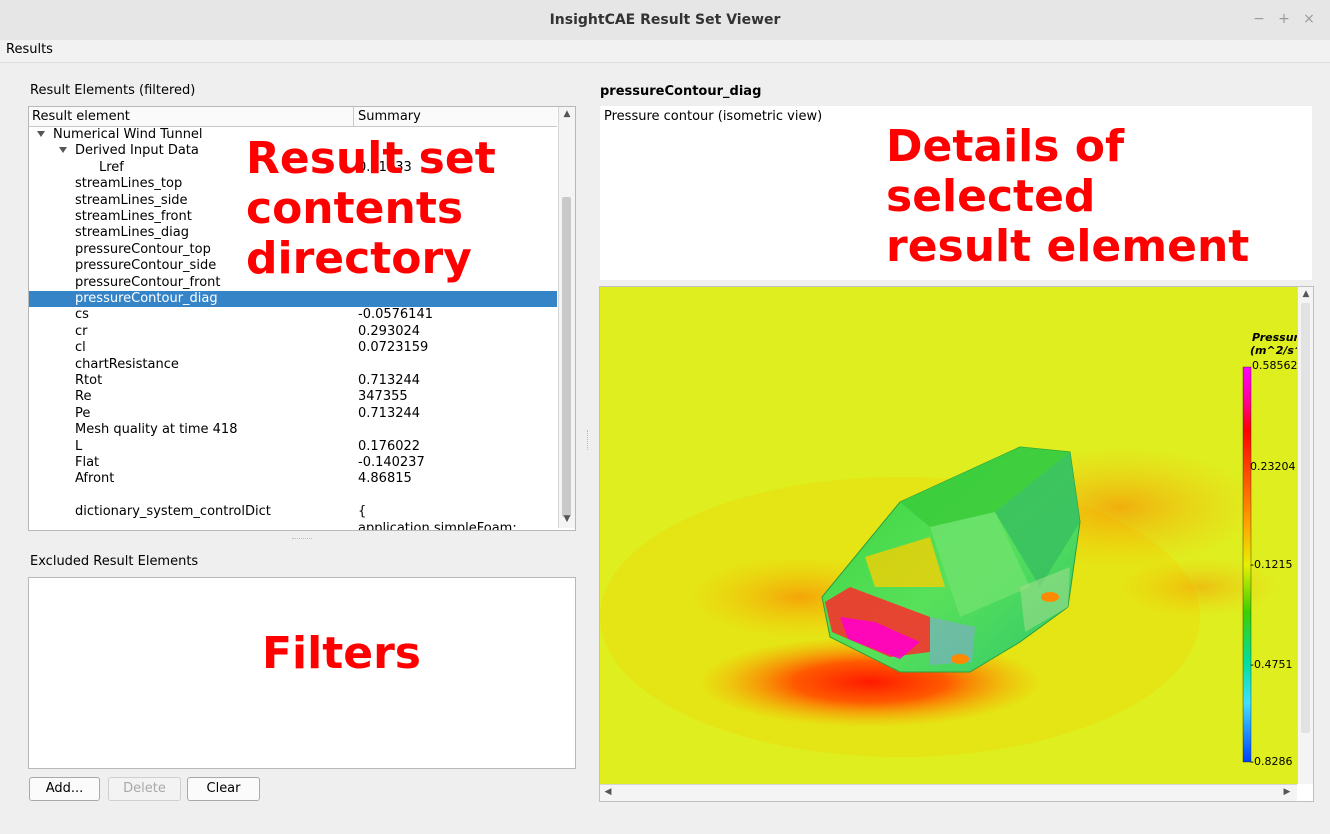 The image size is (1330, 834). I want to click on scroll-down-icon: ▼, so click(567, 519).